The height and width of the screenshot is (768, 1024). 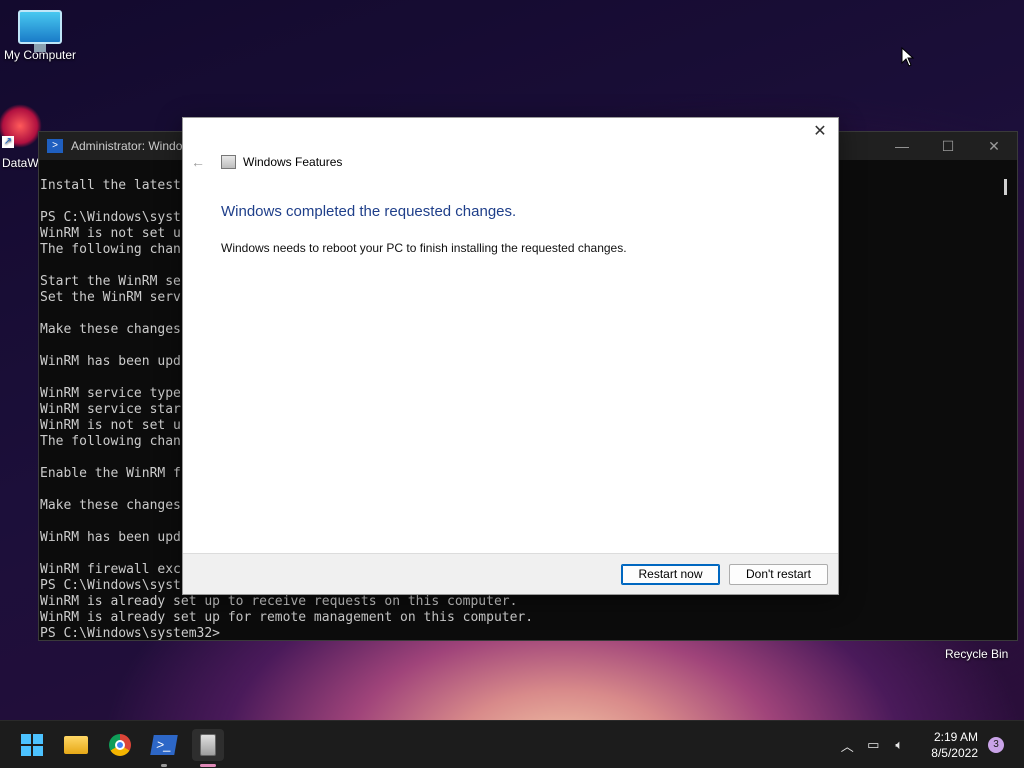 What do you see at coordinates (954, 745) in the screenshot?
I see `clock: 2:19 AM 8/5/2022` at bounding box center [954, 745].